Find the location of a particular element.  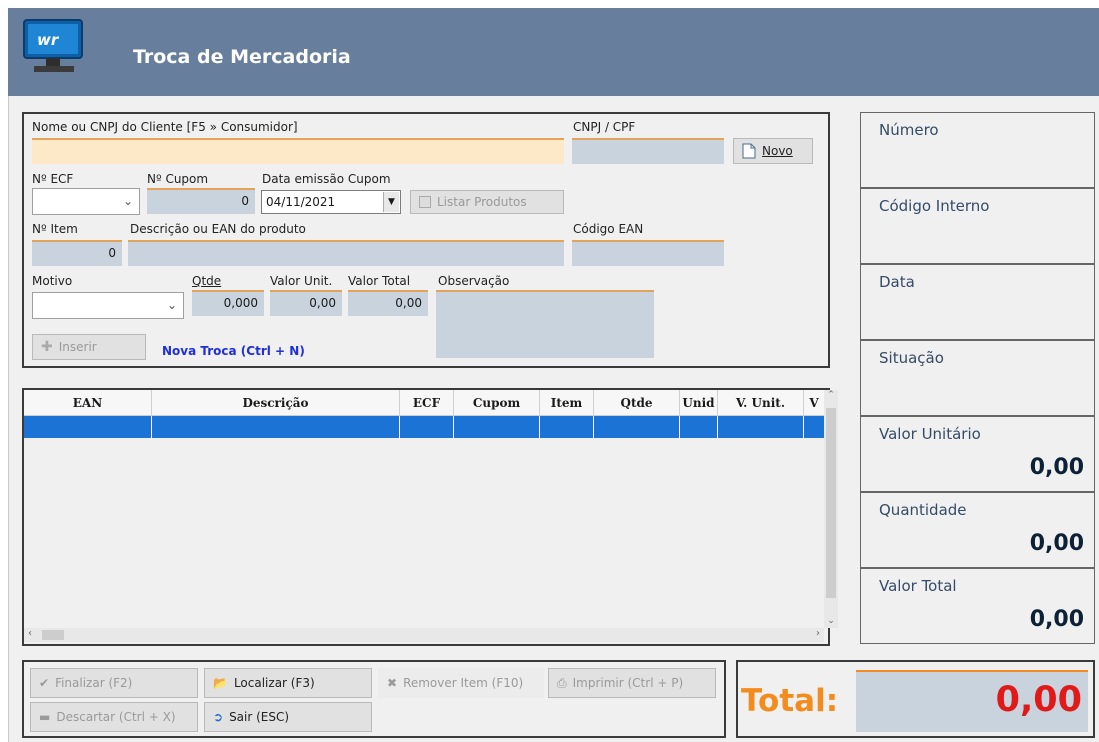

total-value-field: 0,00 is located at coordinates (972, 701).